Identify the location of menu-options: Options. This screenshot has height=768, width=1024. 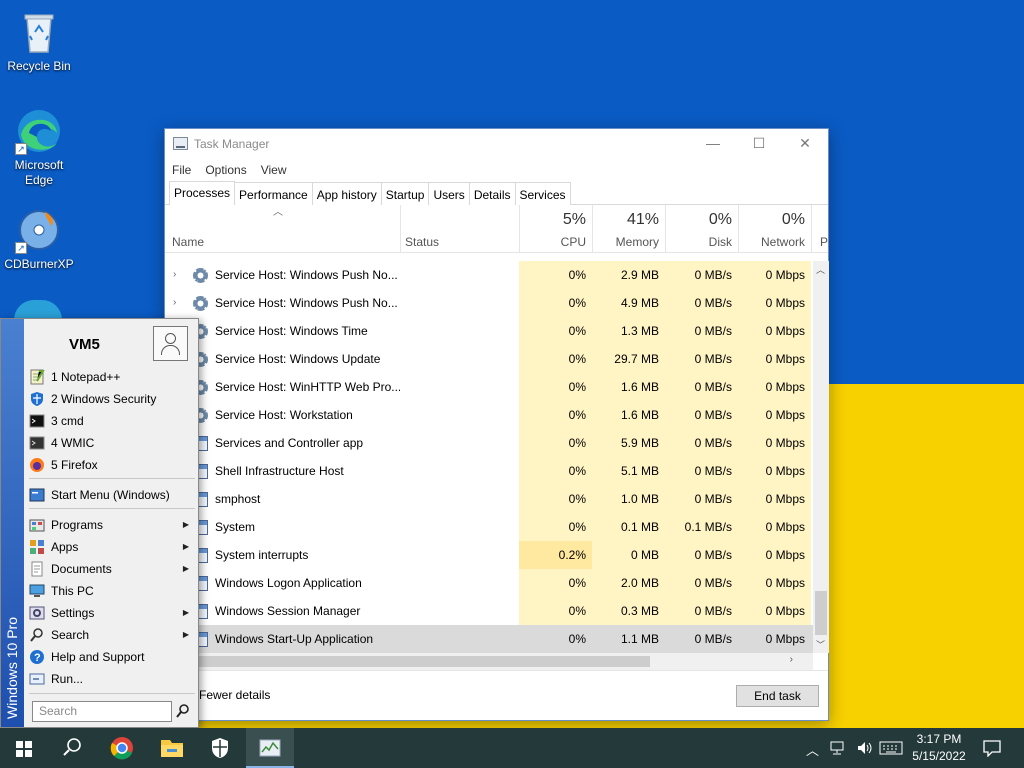
(225, 170).